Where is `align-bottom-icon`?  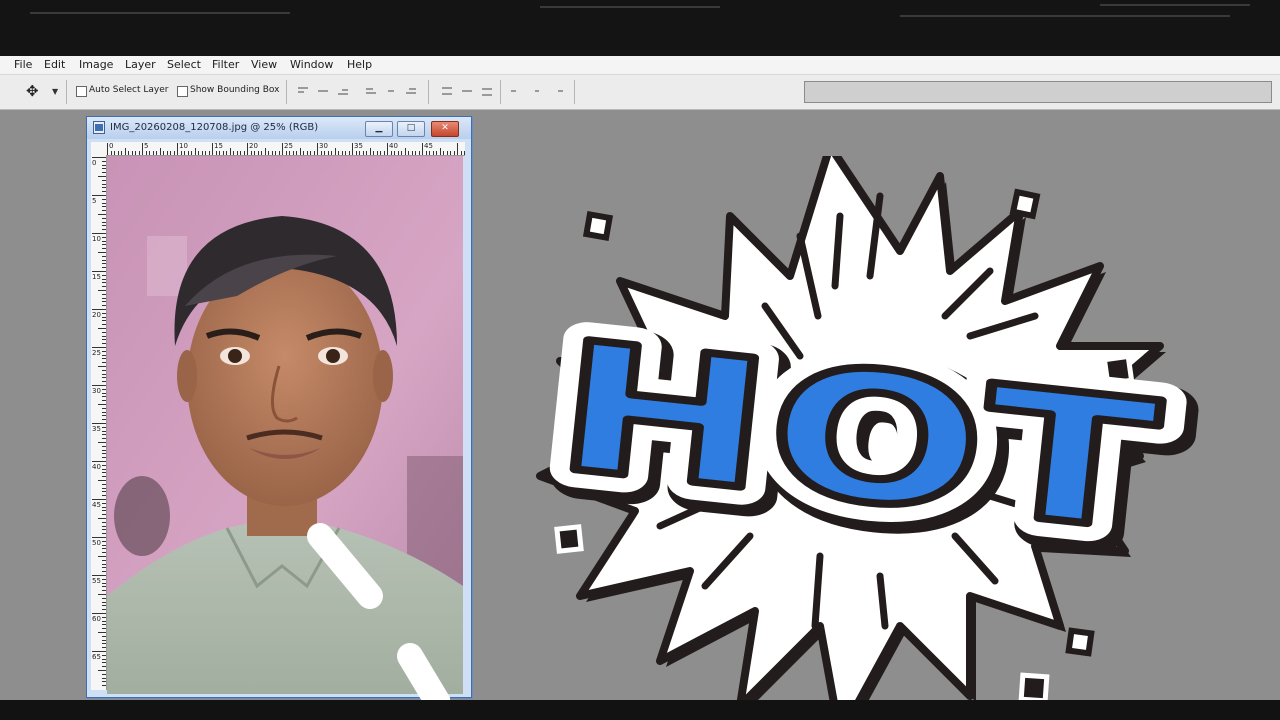
align-bottom-icon is located at coordinates (343, 91).